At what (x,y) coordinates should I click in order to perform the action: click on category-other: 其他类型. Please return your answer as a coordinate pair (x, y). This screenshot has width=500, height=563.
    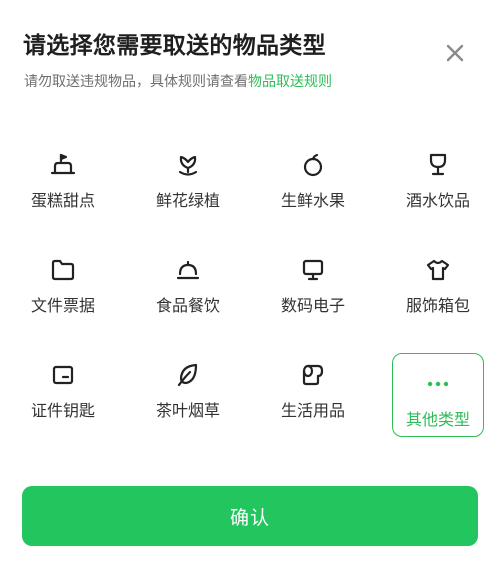
    Looking at the image, I should click on (438, 395).